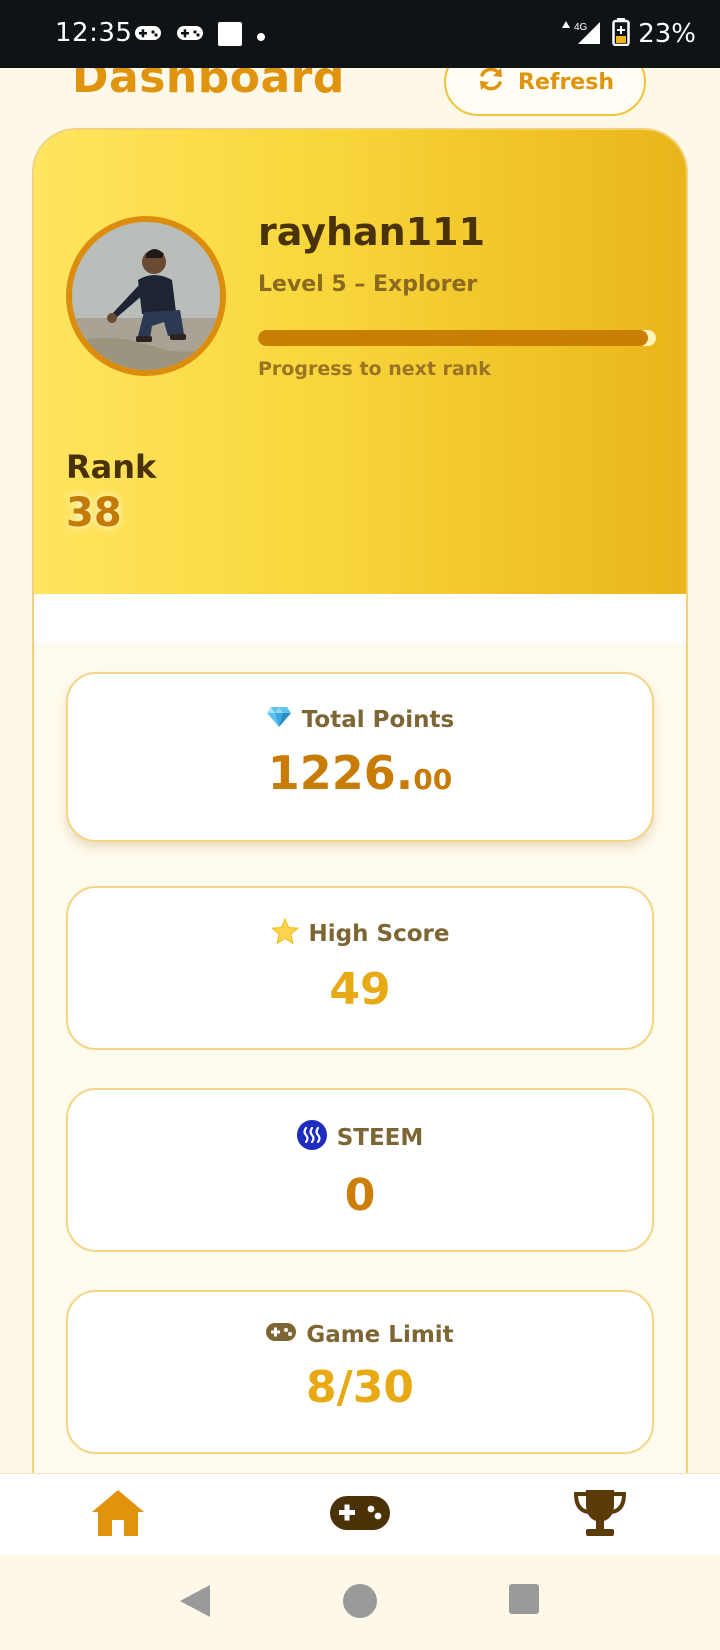 This screenshot has width=720, height=1650. I want to click on nav-games, so click(360, 1515).